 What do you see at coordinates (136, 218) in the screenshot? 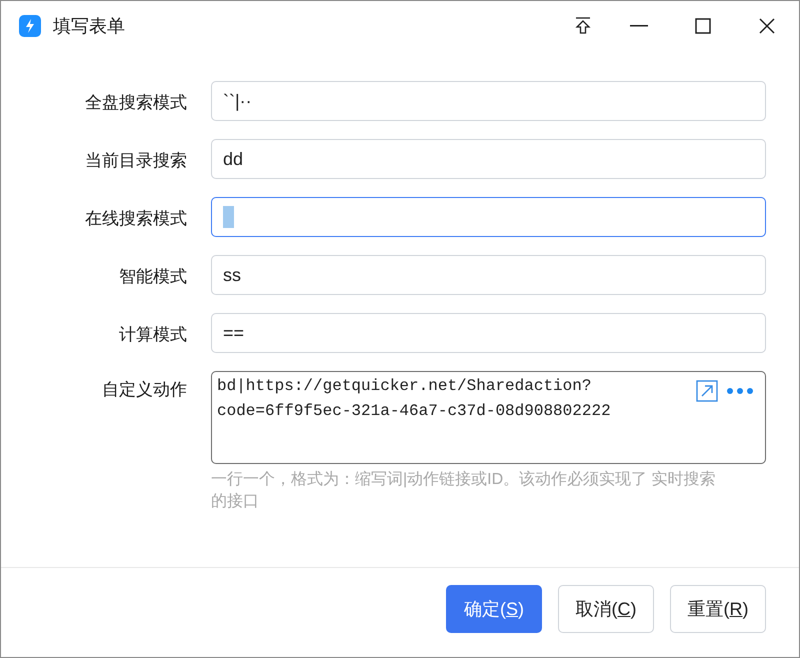
I see `field-label: 在线搜索模式` at bounding box center [136, 218].